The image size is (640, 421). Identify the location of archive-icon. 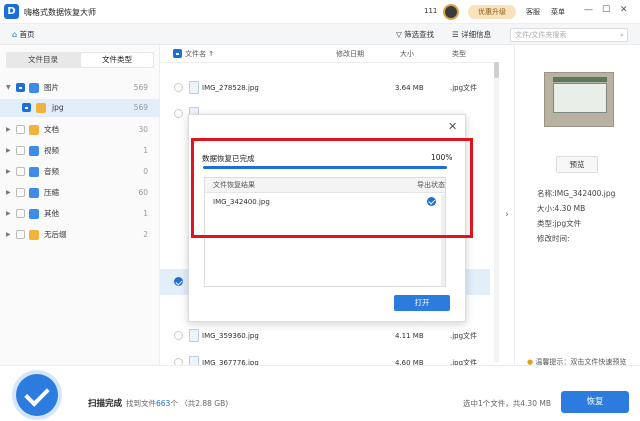
(34, 193).